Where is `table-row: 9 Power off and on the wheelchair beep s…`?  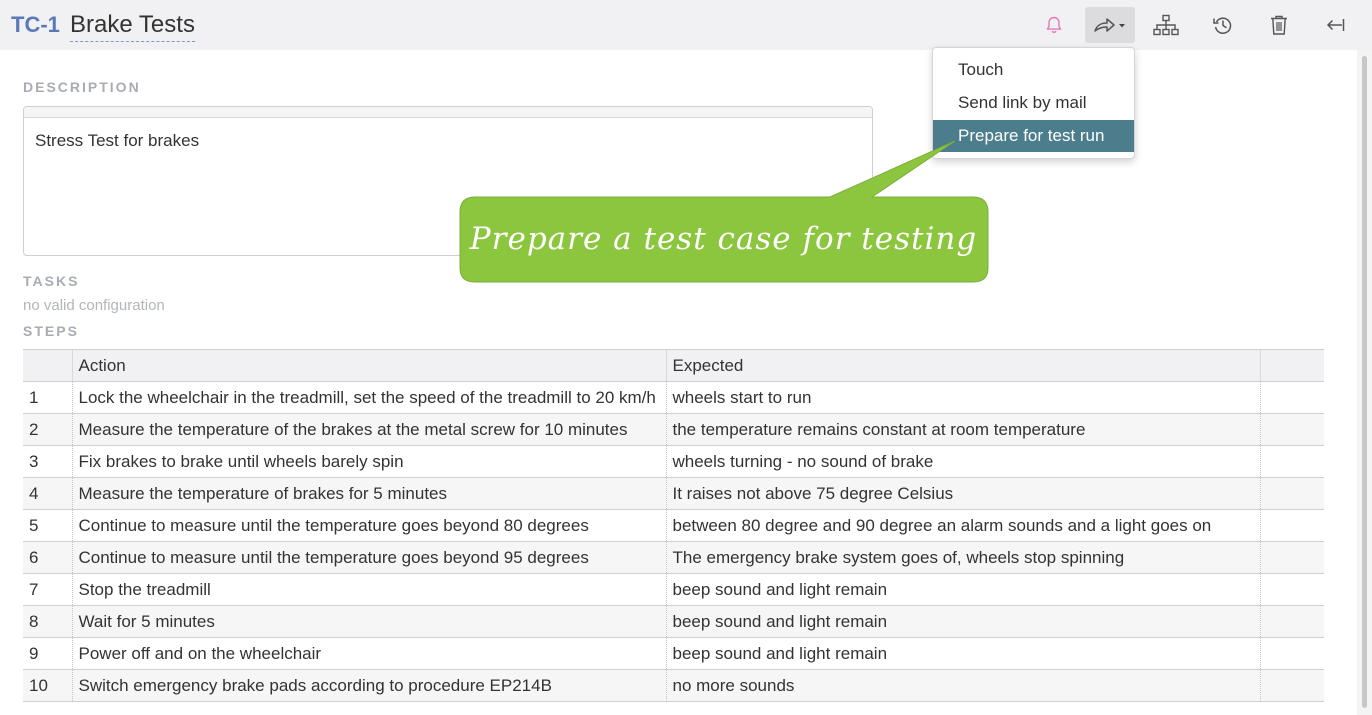 table-row: 9 Power off and on the wheelchair beep s… is located at coordinates (673, 653).